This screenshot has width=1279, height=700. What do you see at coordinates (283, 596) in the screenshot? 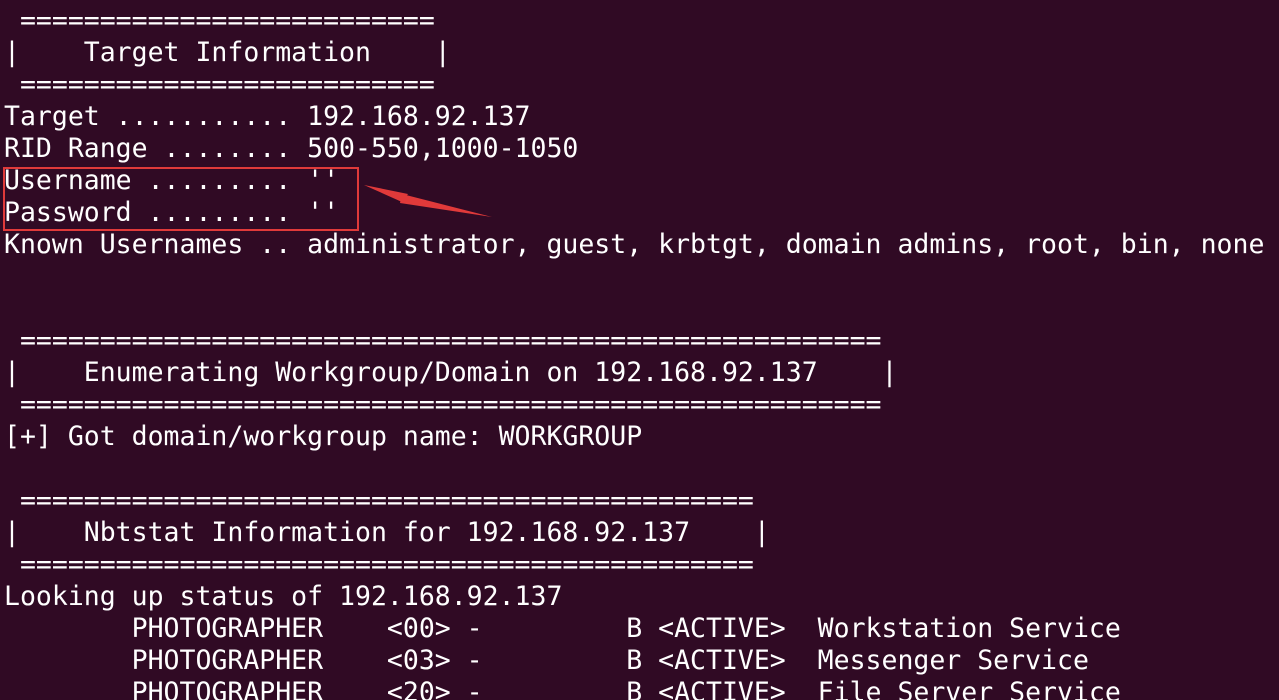
I see `lookup-status-line: Looking up status of 192.168.92.137` at bounding box center [283, 596].